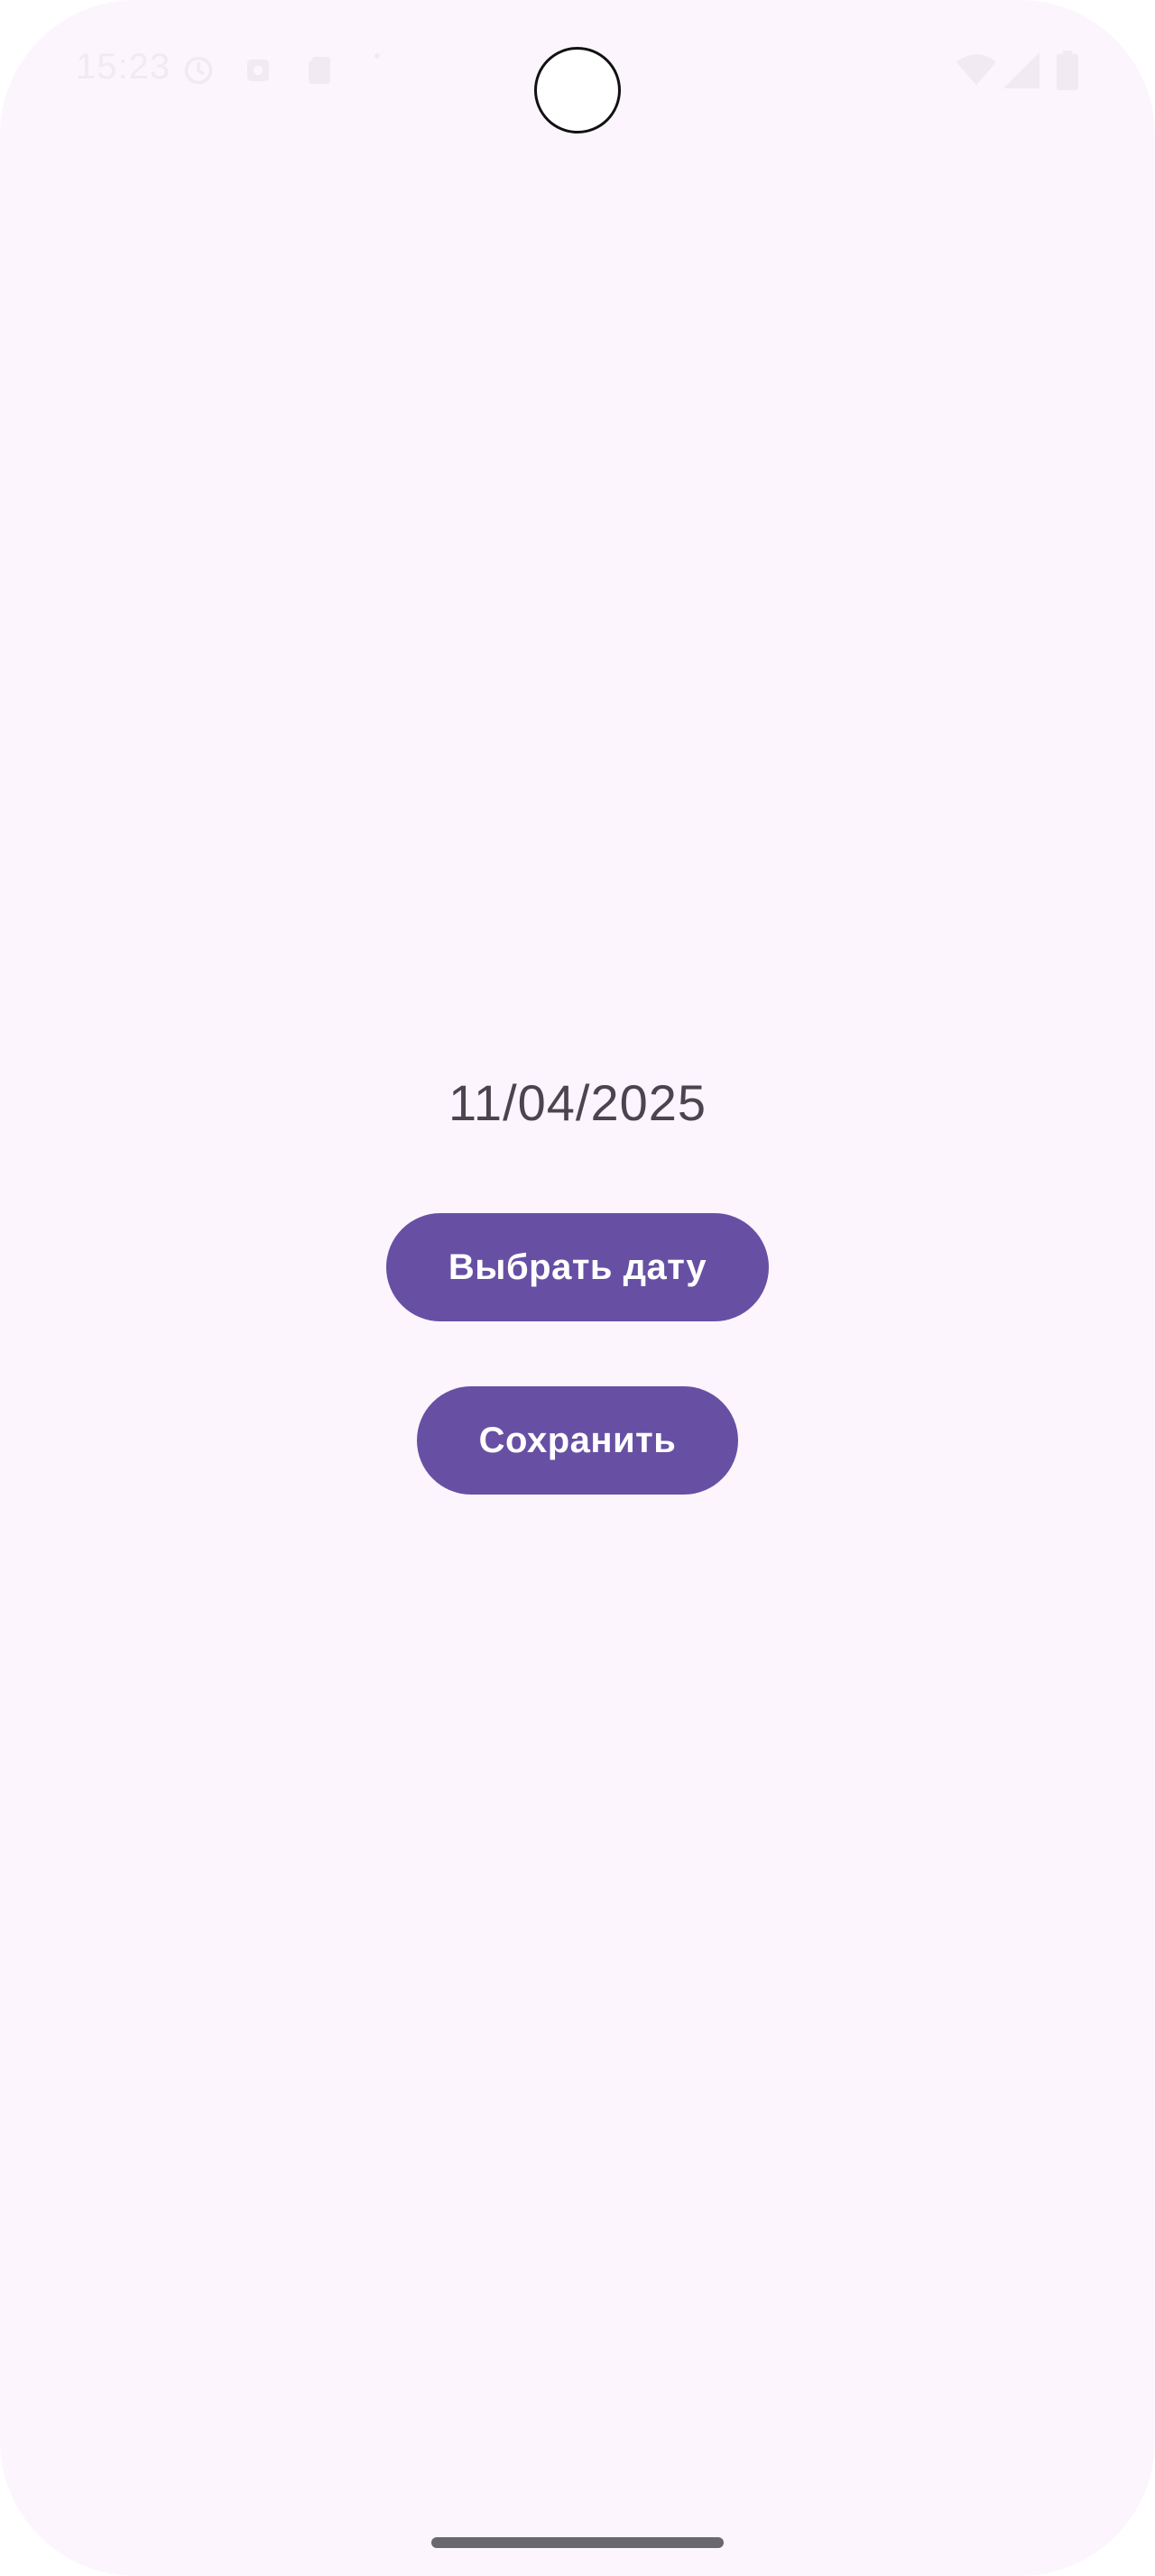  What do you see at coordinates (258, 70) in the screenshot?
I see `sync-icon` at bounding box center [258, 70].